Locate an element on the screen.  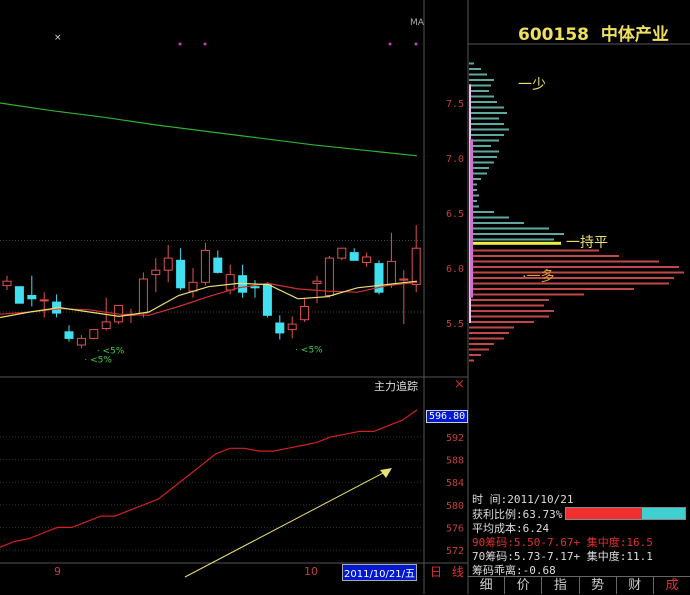
current-date: 2011/10/21/五 is located at coordinates (380, 572).